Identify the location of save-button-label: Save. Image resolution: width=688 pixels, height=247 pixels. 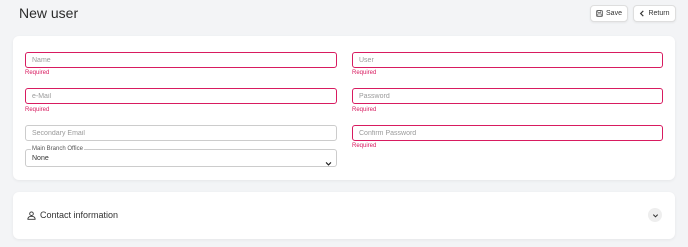
(614, 13).